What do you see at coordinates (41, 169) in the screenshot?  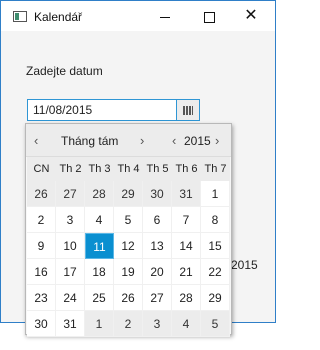 I see `weekday-label: CN` at bounding box center [41, 169].